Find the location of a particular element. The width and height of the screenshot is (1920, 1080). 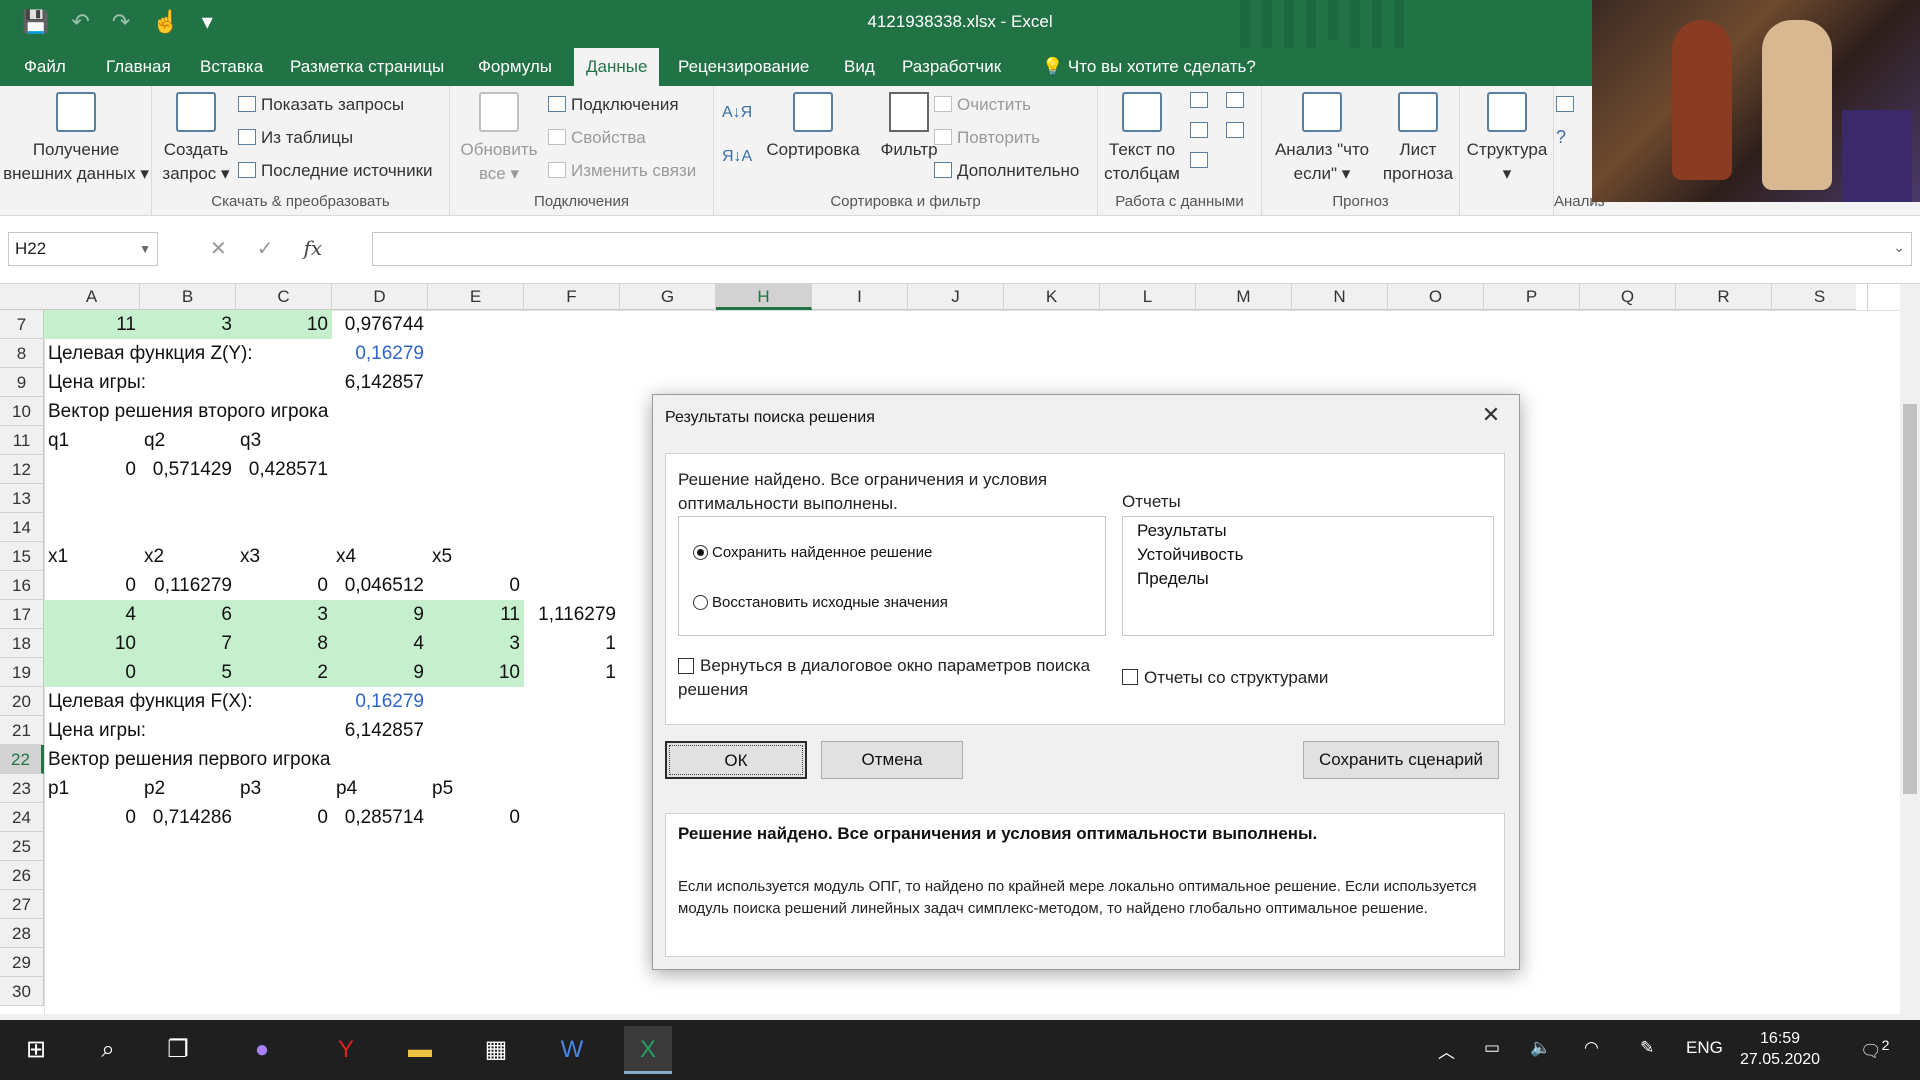

cell-a12: 0 is located at coordinates (92, 469).